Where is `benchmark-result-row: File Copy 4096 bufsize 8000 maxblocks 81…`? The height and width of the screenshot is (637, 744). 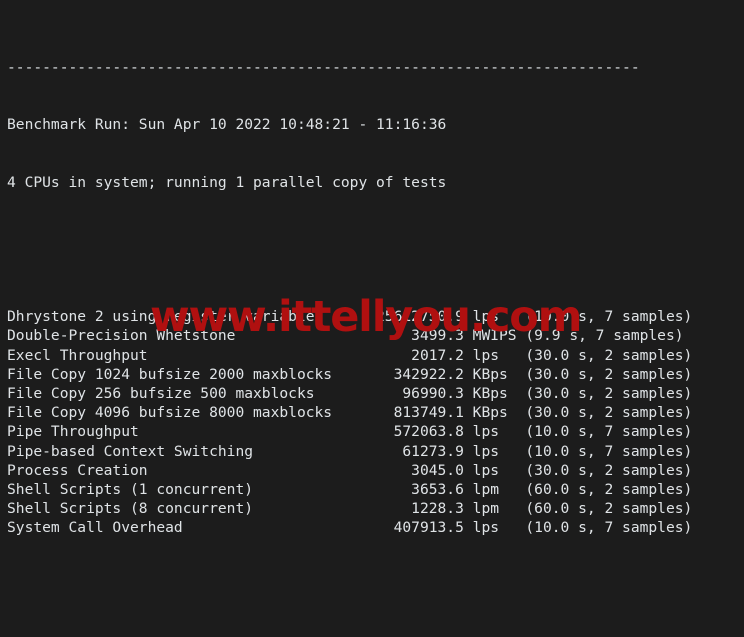 benchmark-result-row: File Copy 4096 bufsize 8000 maxblocks 81… is located at coordinates (350, 413).